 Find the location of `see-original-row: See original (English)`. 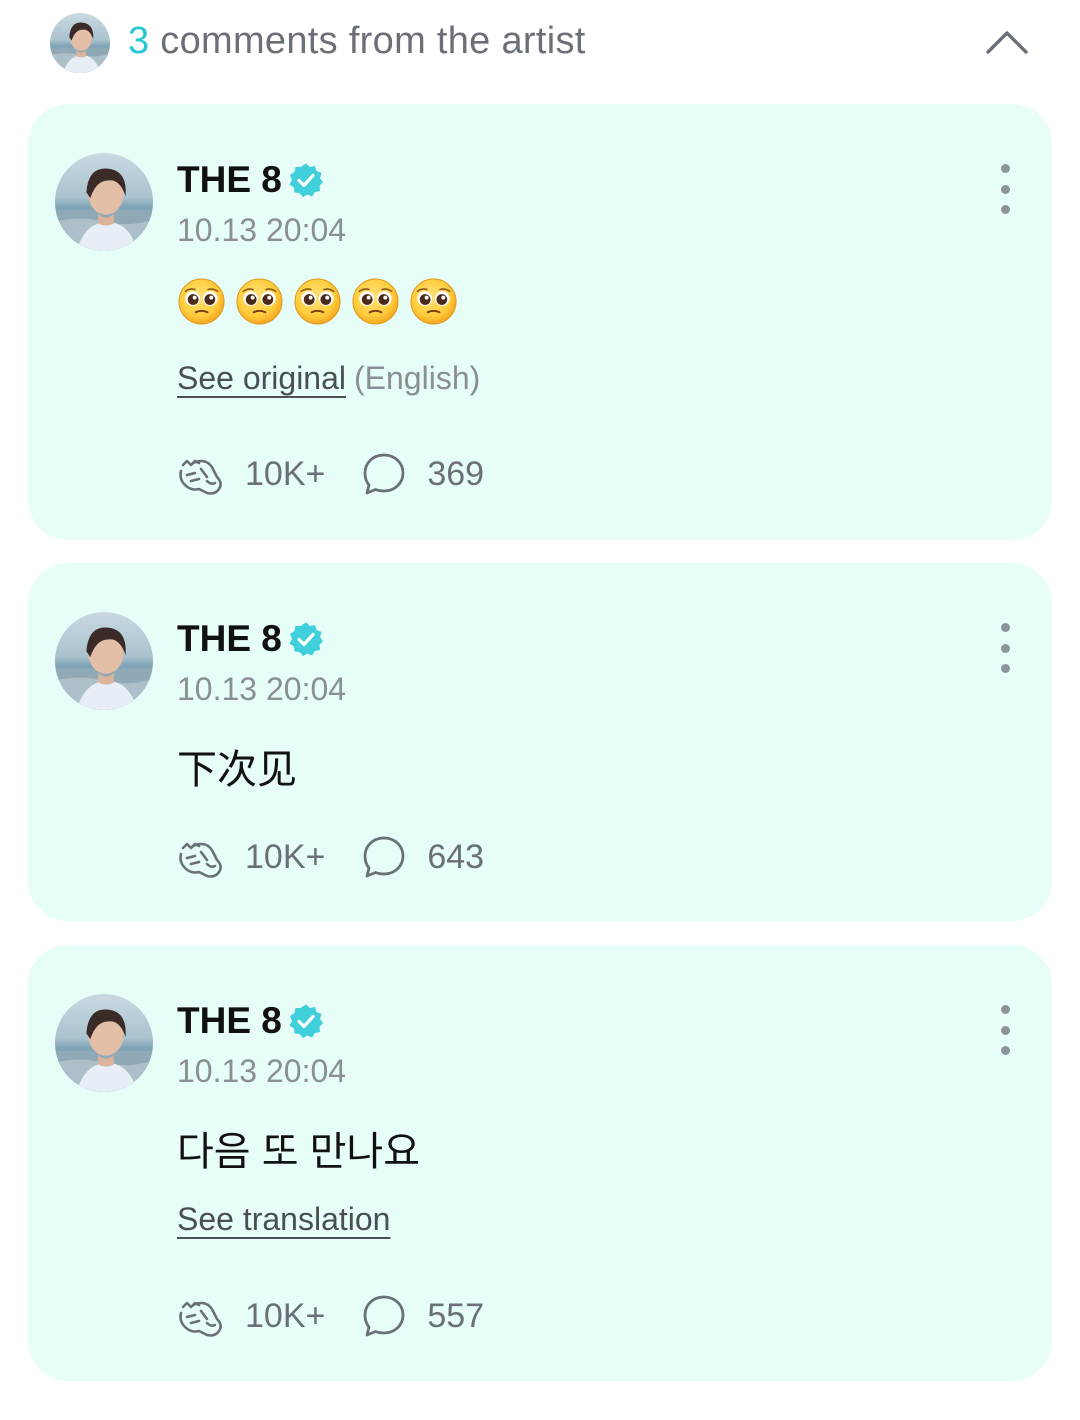

see-original-row: See original (English) is located at coordinates (328, 378).